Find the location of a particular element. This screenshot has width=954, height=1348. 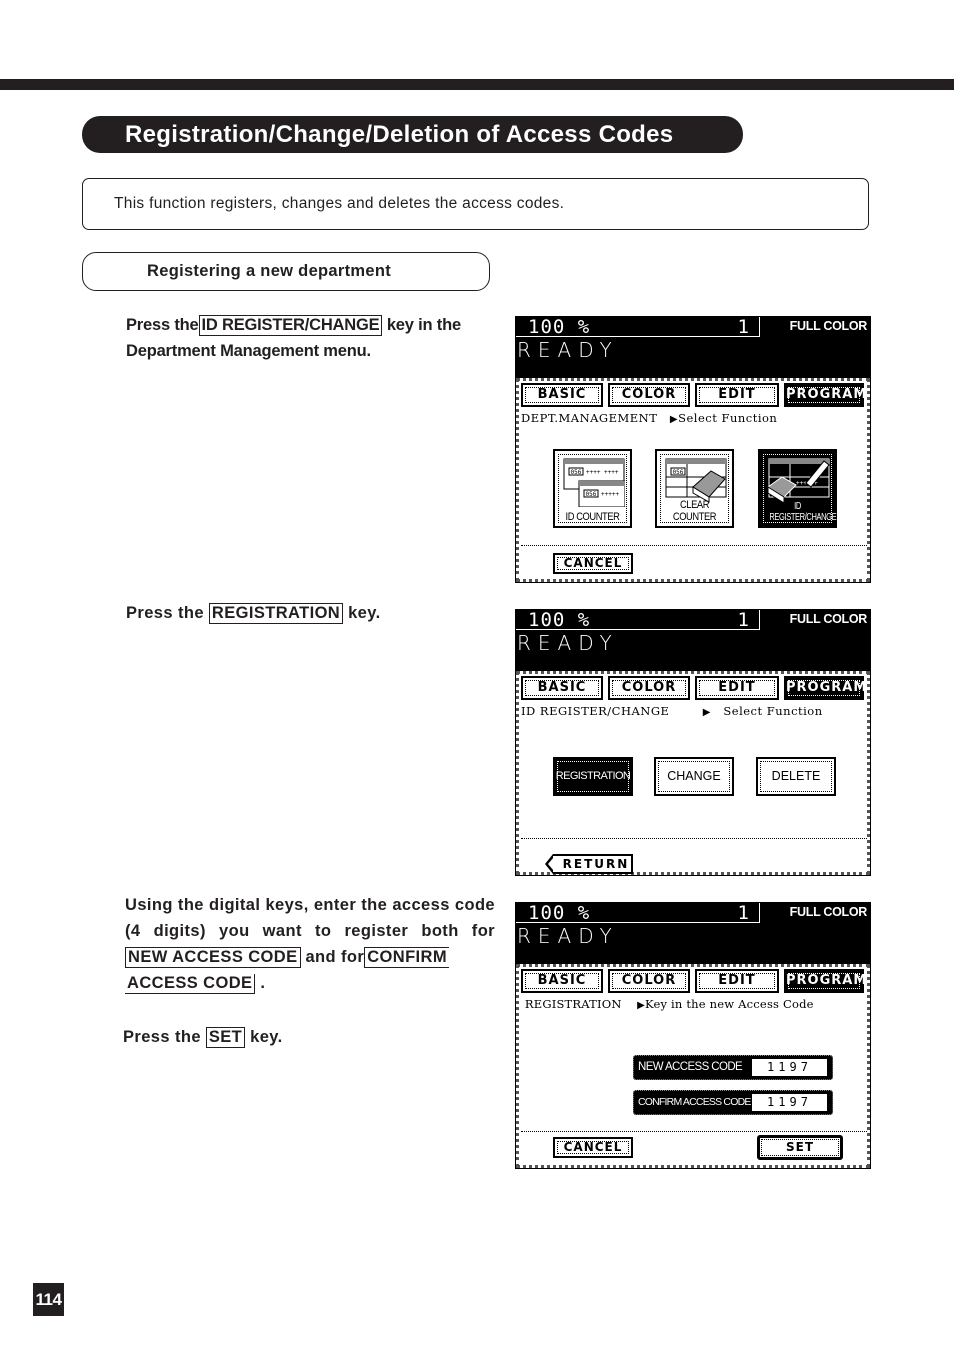

step-4-instruction: Press the SET key. is located at coordinates (308, 1037).